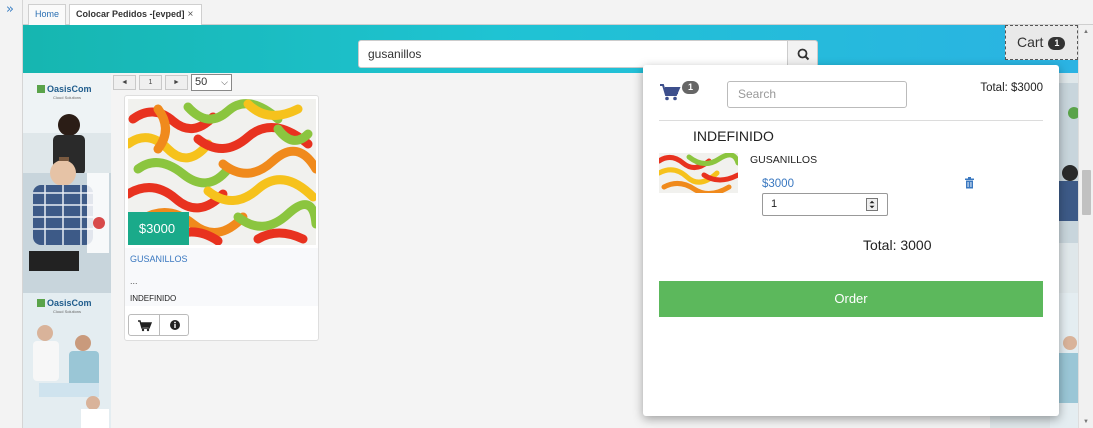 This screenshot has width=1093, height=428. I want to click on tab-bar: Home Colocar Pedidos -[evped] ×, so click(558, 13).